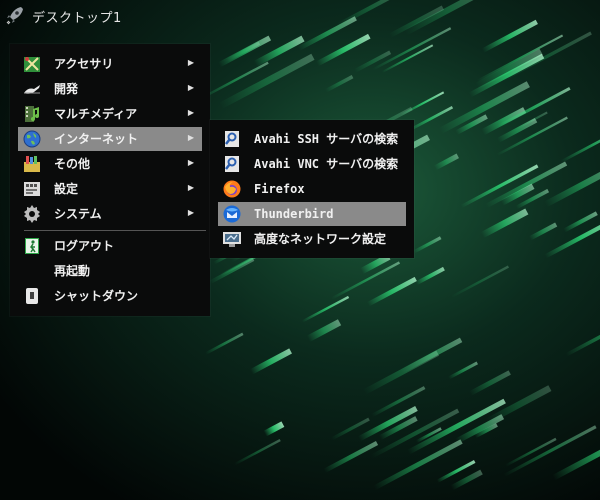 Image resolution: width=600 pixels, height=500 pixels. What do you see at coordinates (84, 64) in the screenshot?
I see `menu-item-label: アクセサリ` at bounding box center [84, 64].